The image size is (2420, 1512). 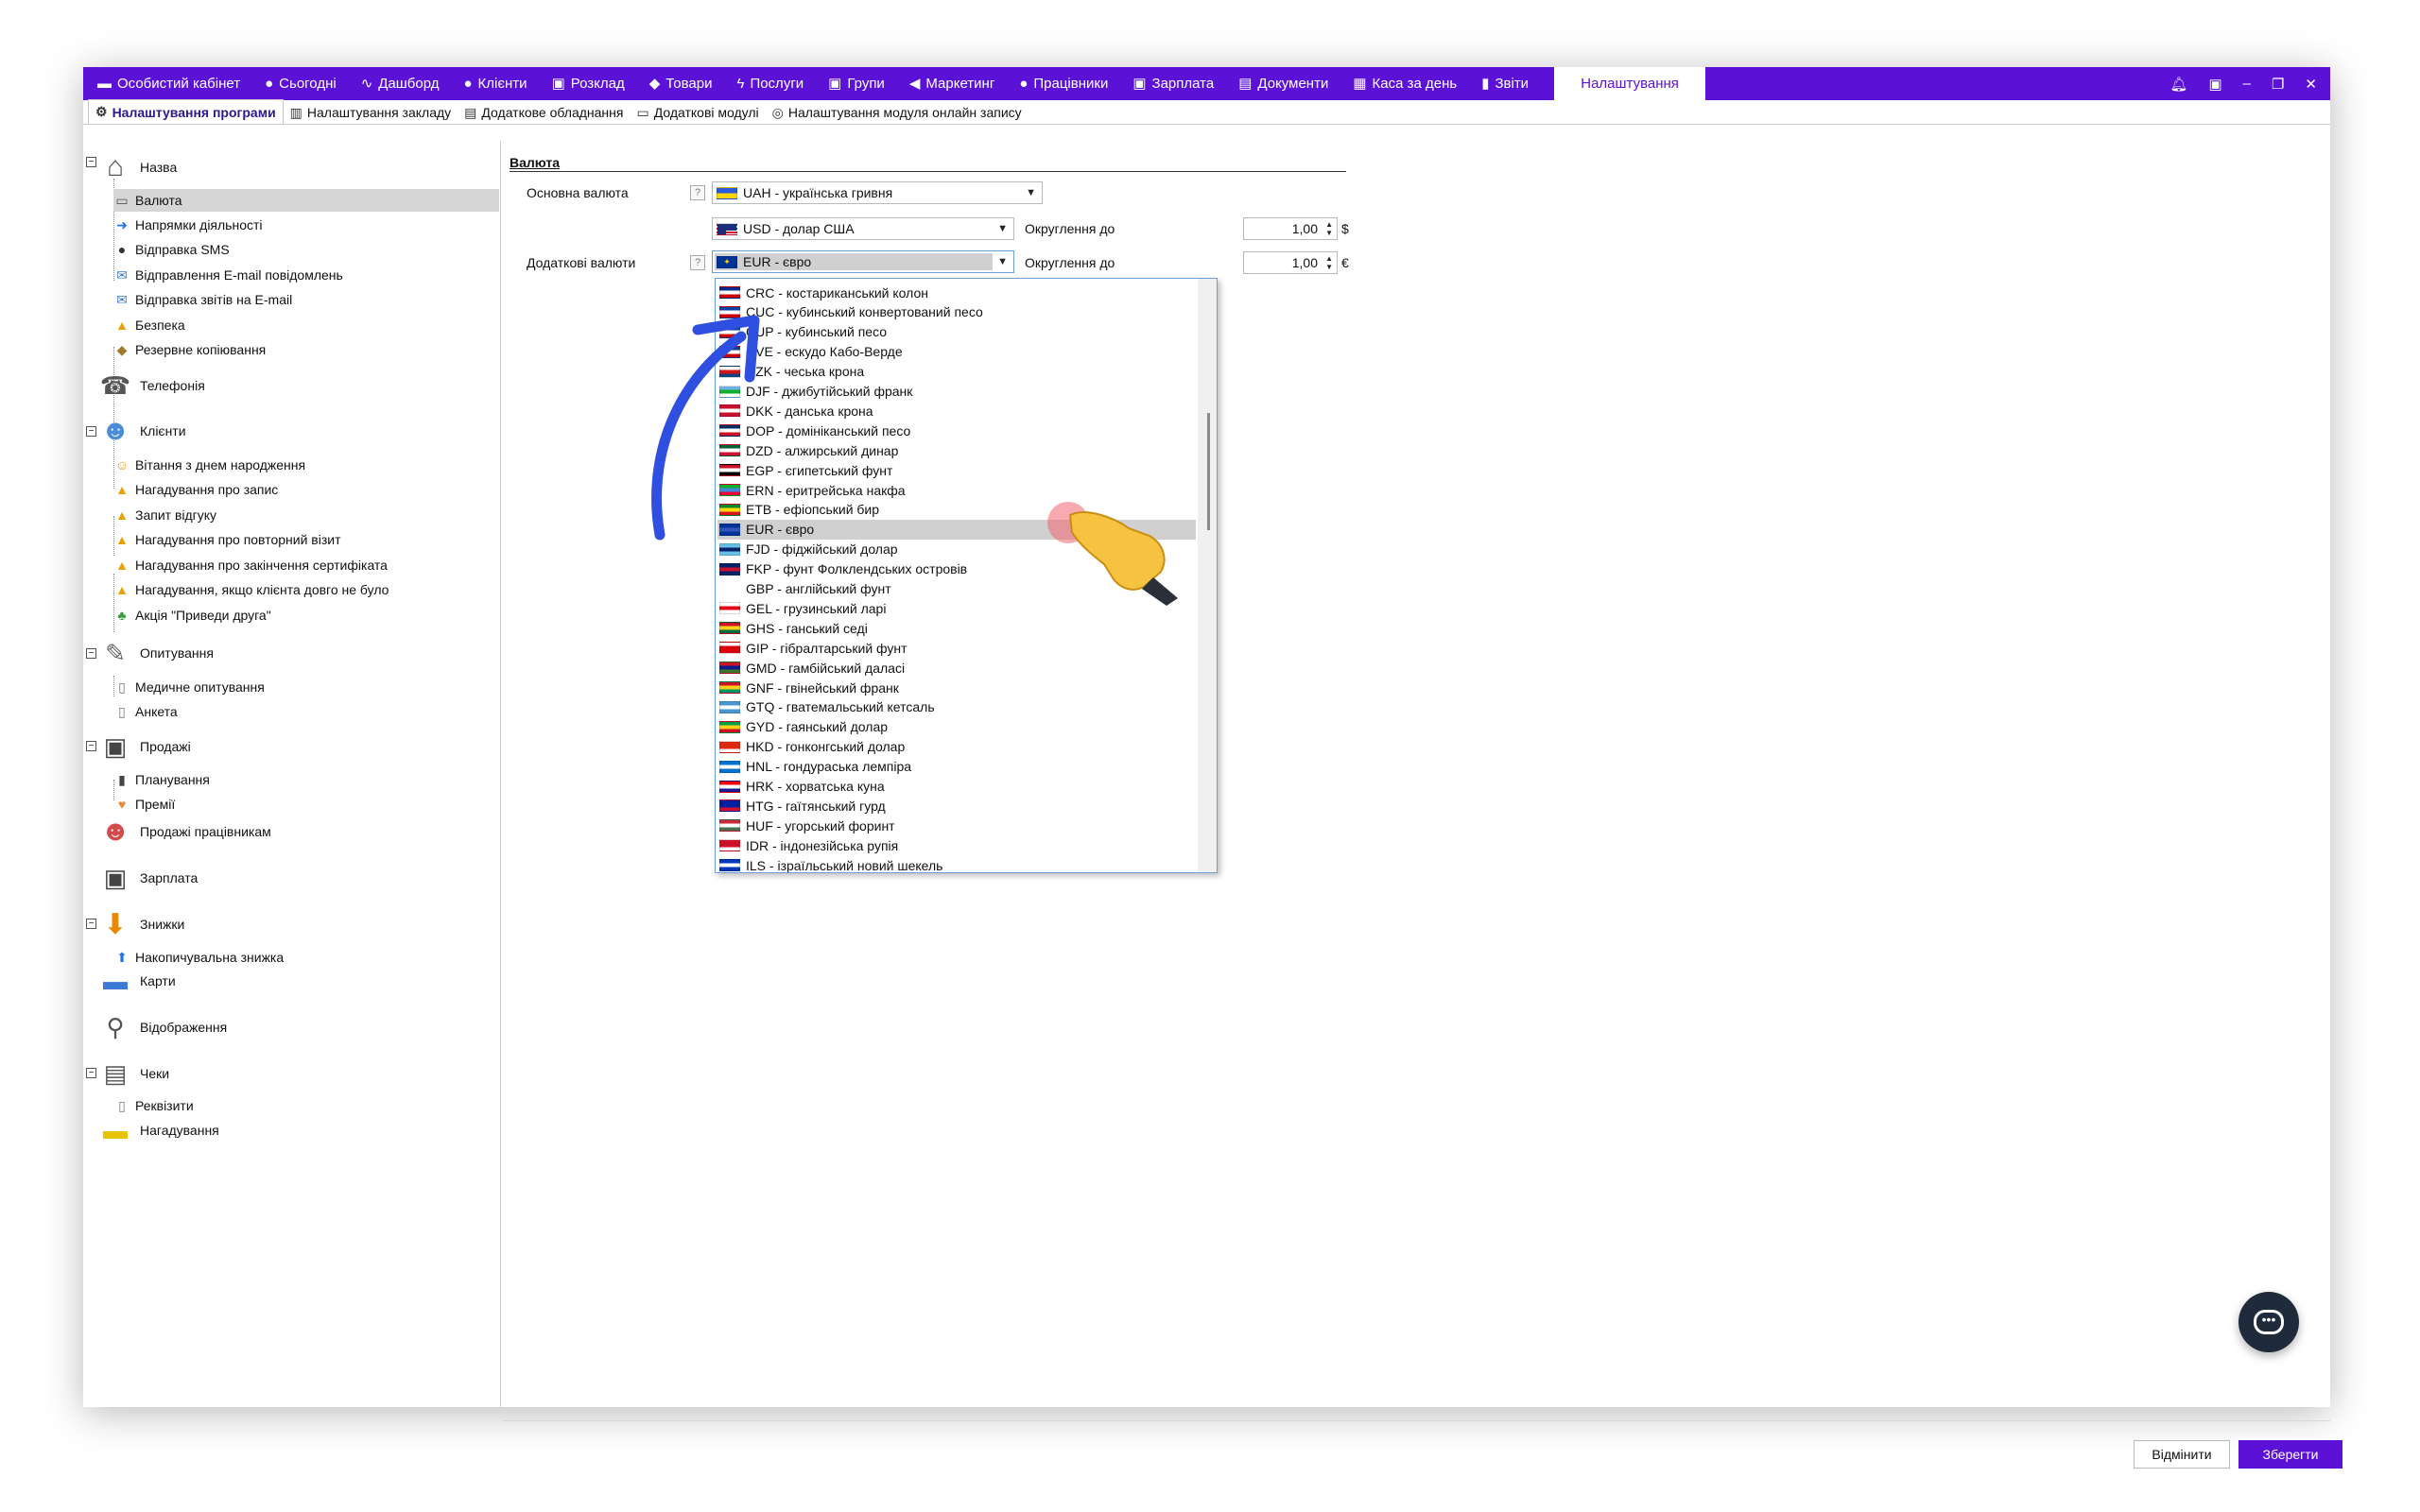 I want to click on nav-item-9: ● Працівники, so click(x=1063, y=83).